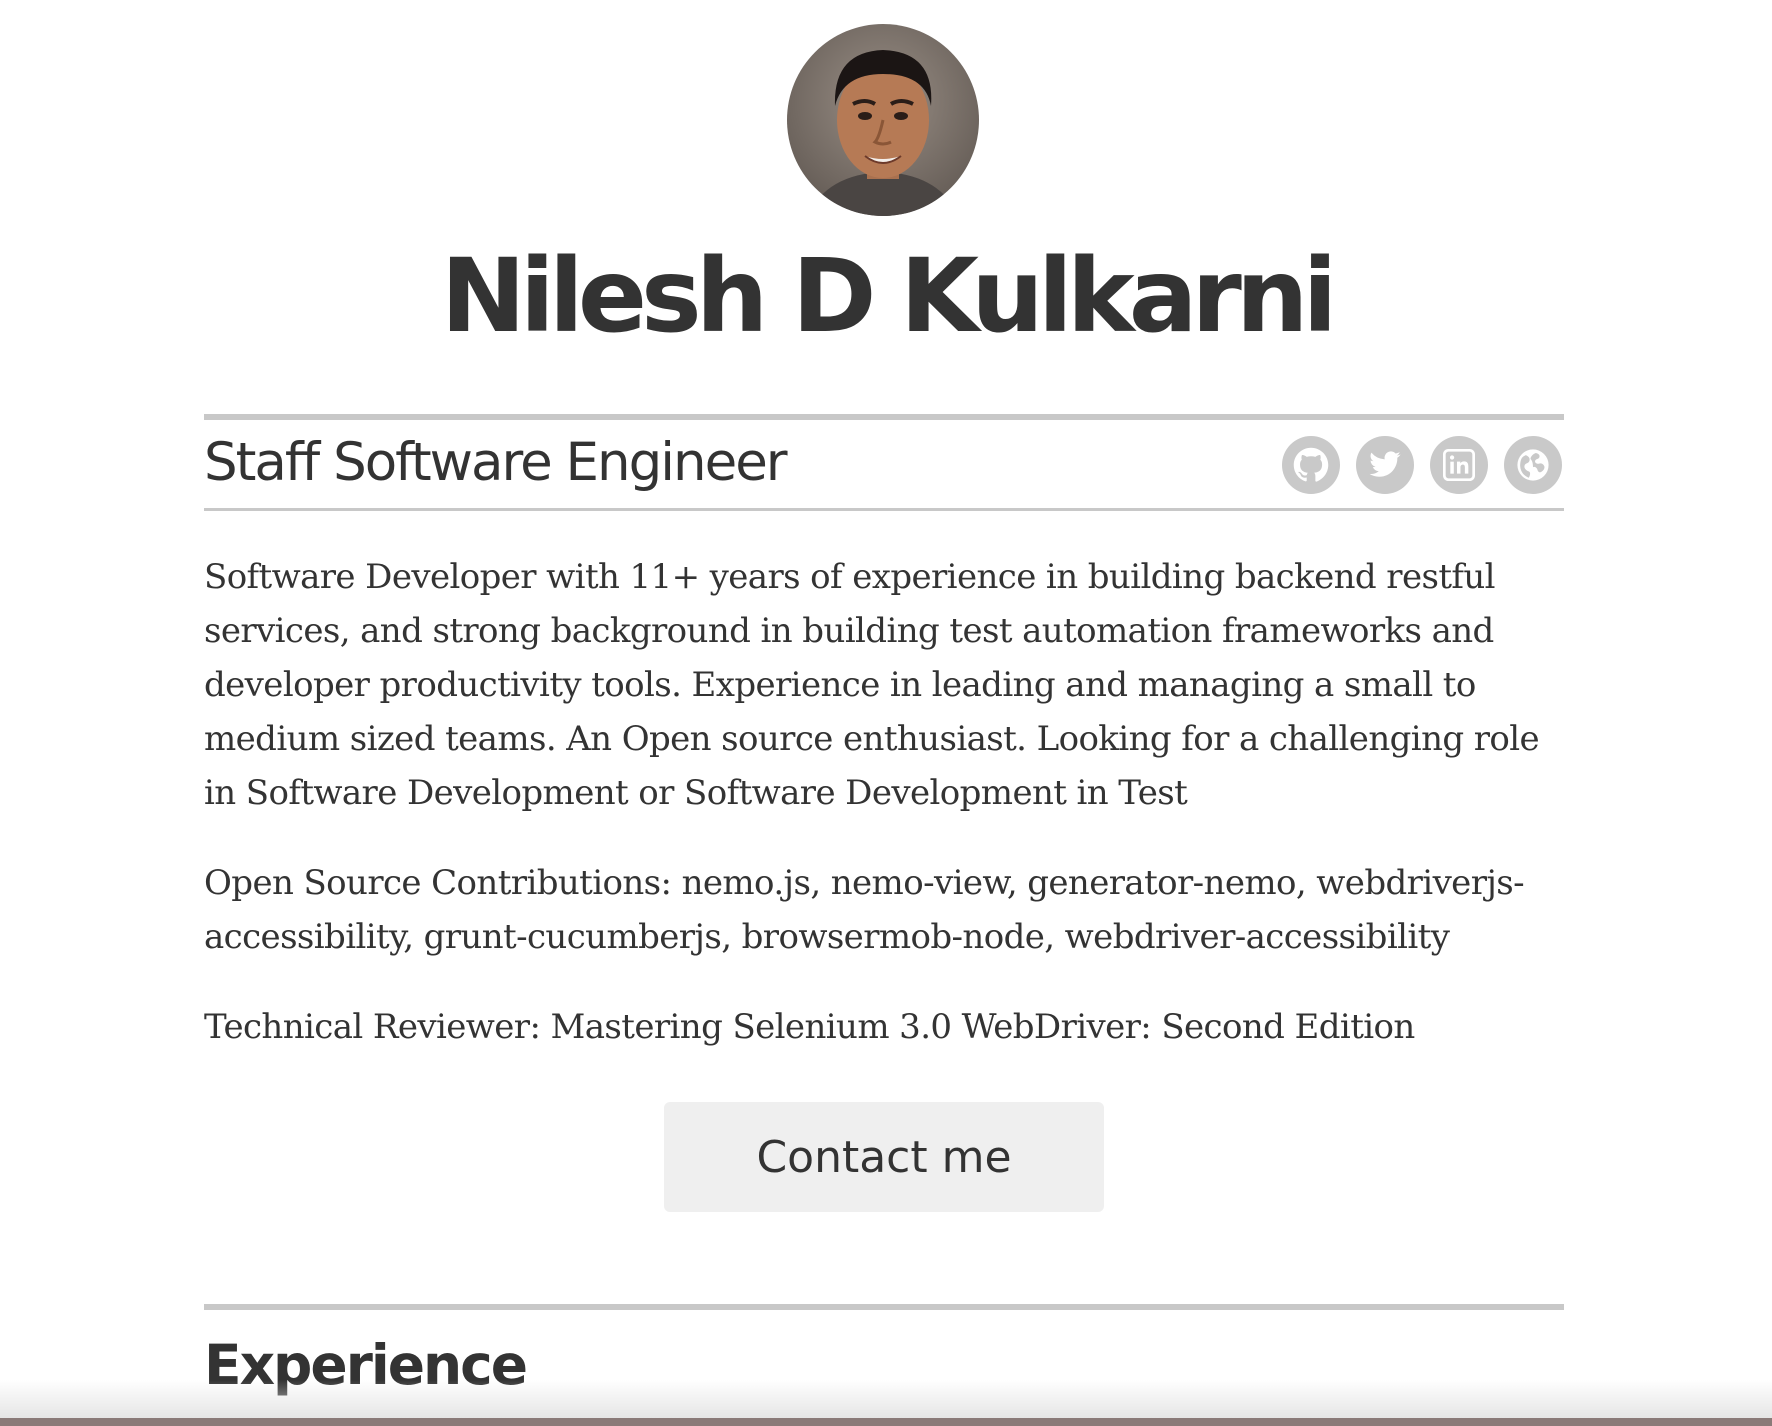 This screenshot has width=1772, height=1426. I want to click on avatar-photo-icon, so click(883, 120).